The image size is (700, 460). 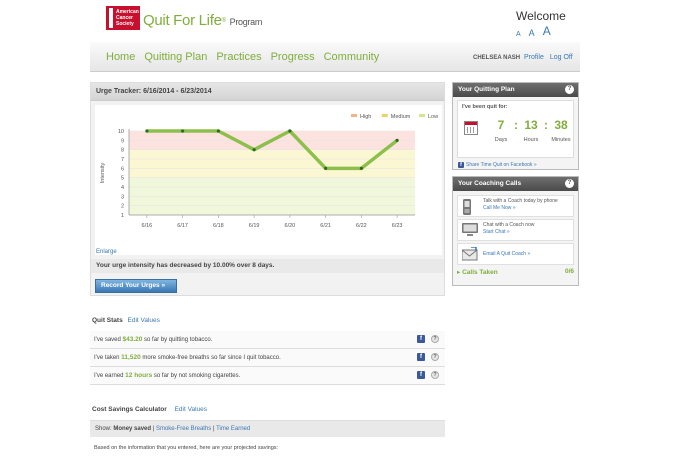 I want to click on logoff-link: Log Off, so click(x=561, y=57).